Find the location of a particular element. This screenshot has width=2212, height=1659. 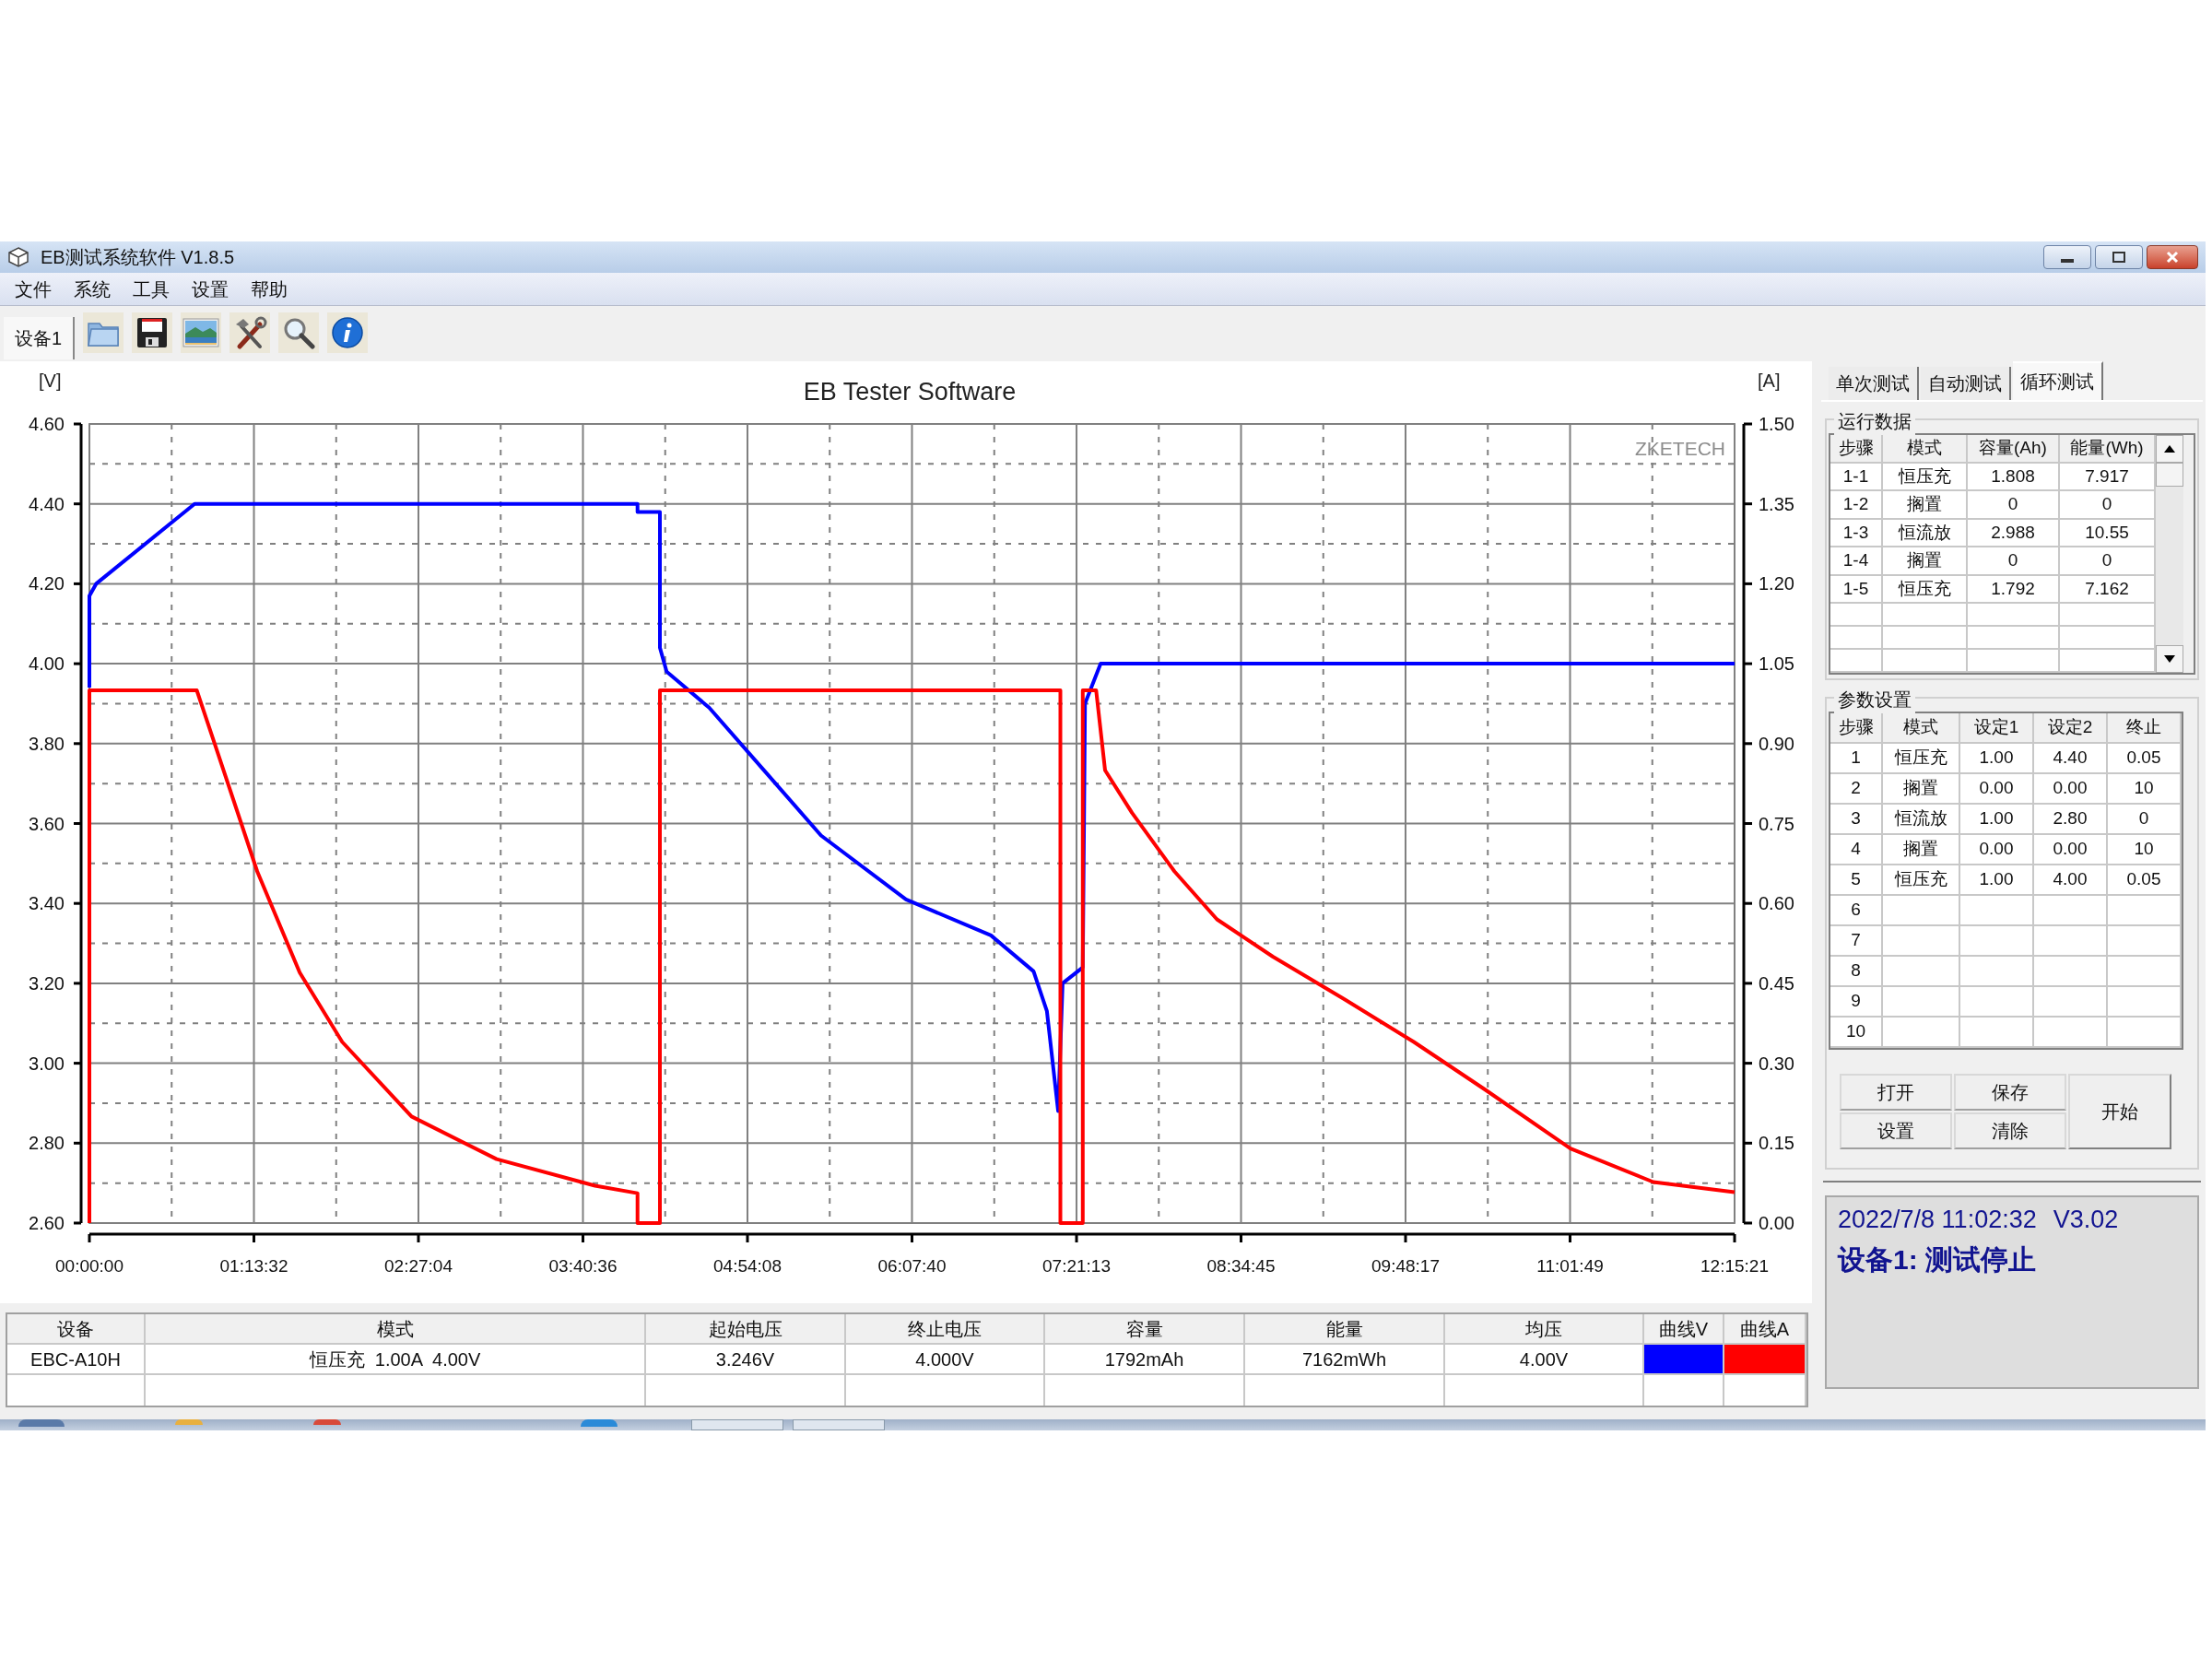

start-button: 开始 is located at coordinates (2119, 1111).